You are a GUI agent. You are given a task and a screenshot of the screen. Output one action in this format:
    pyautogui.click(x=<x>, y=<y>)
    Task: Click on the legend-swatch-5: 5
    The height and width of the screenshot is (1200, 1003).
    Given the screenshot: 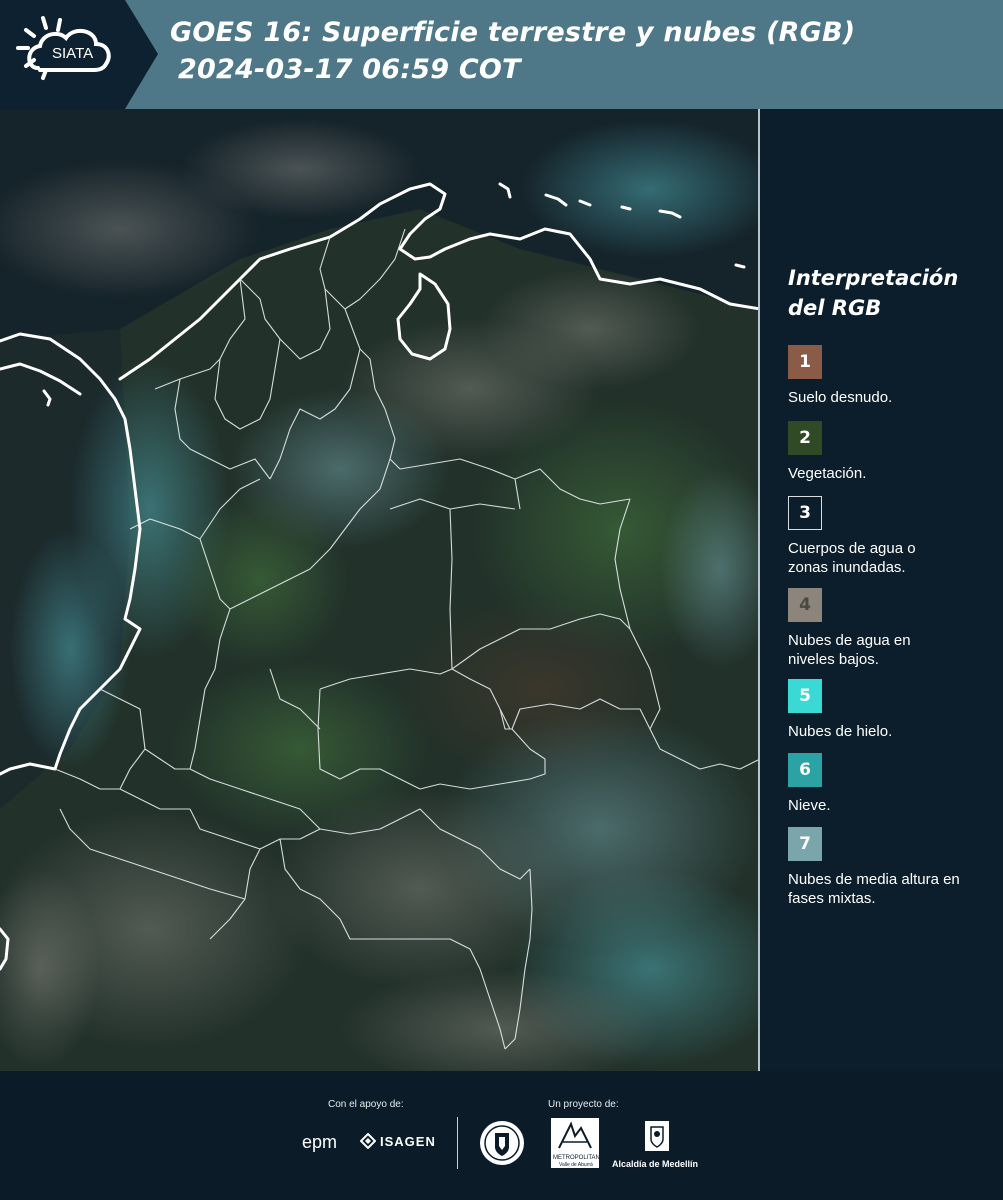 What is the action you would take?
    pyautogui.click(x=805, y=696)
    